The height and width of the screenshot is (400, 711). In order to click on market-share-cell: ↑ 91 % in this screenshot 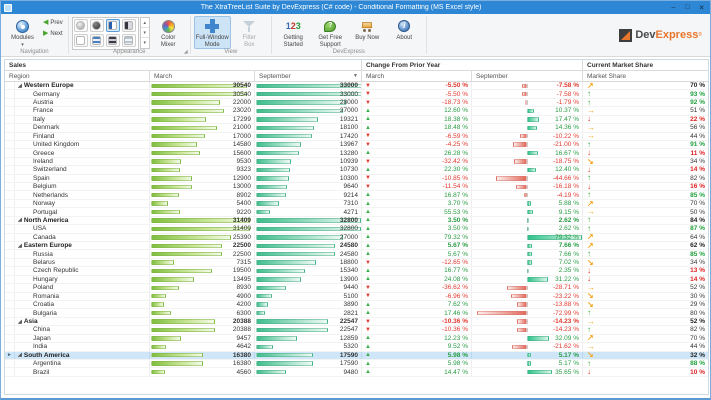, I will do `click(645, 144)`.